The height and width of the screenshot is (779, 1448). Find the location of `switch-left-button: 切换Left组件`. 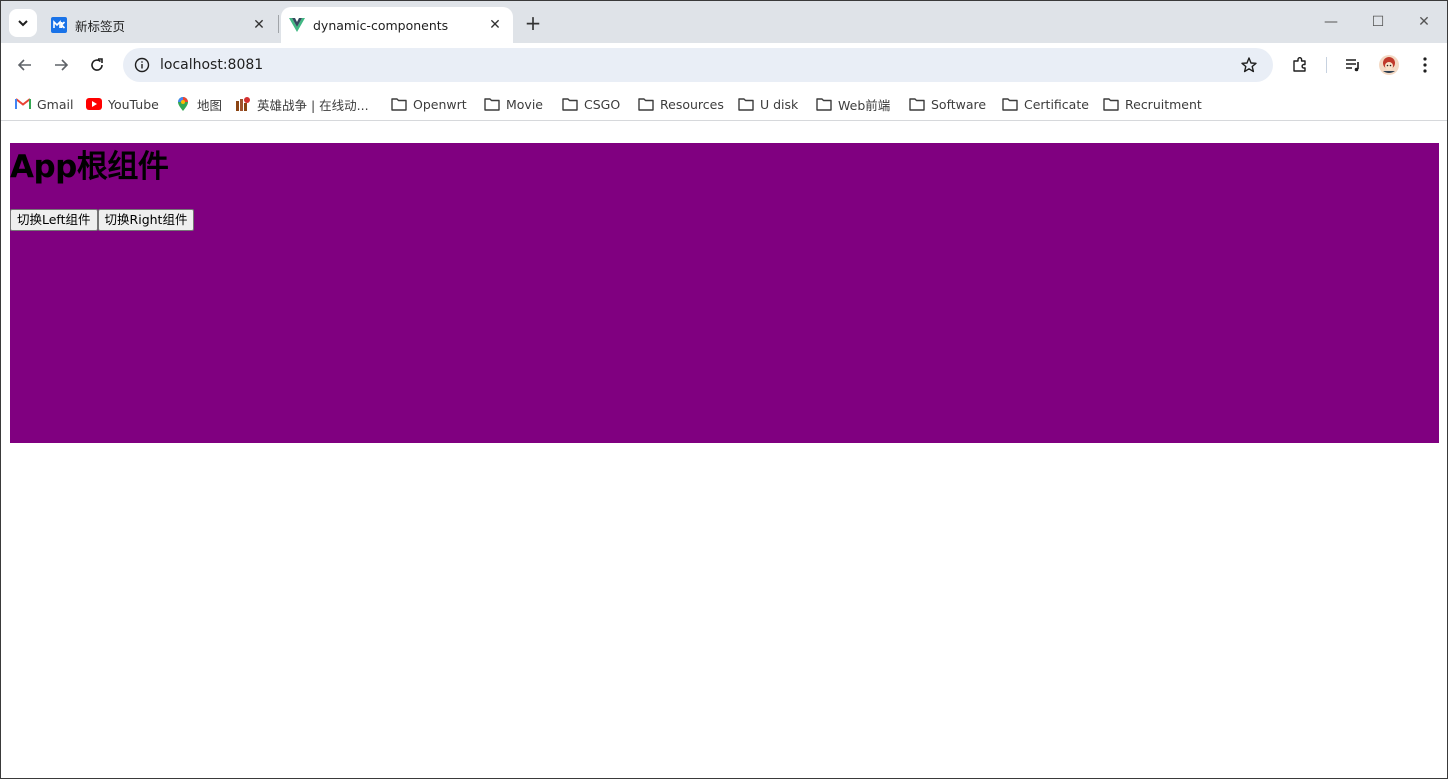

switch-left-button: 切换Left组件 is located at coordinates (54, 220).